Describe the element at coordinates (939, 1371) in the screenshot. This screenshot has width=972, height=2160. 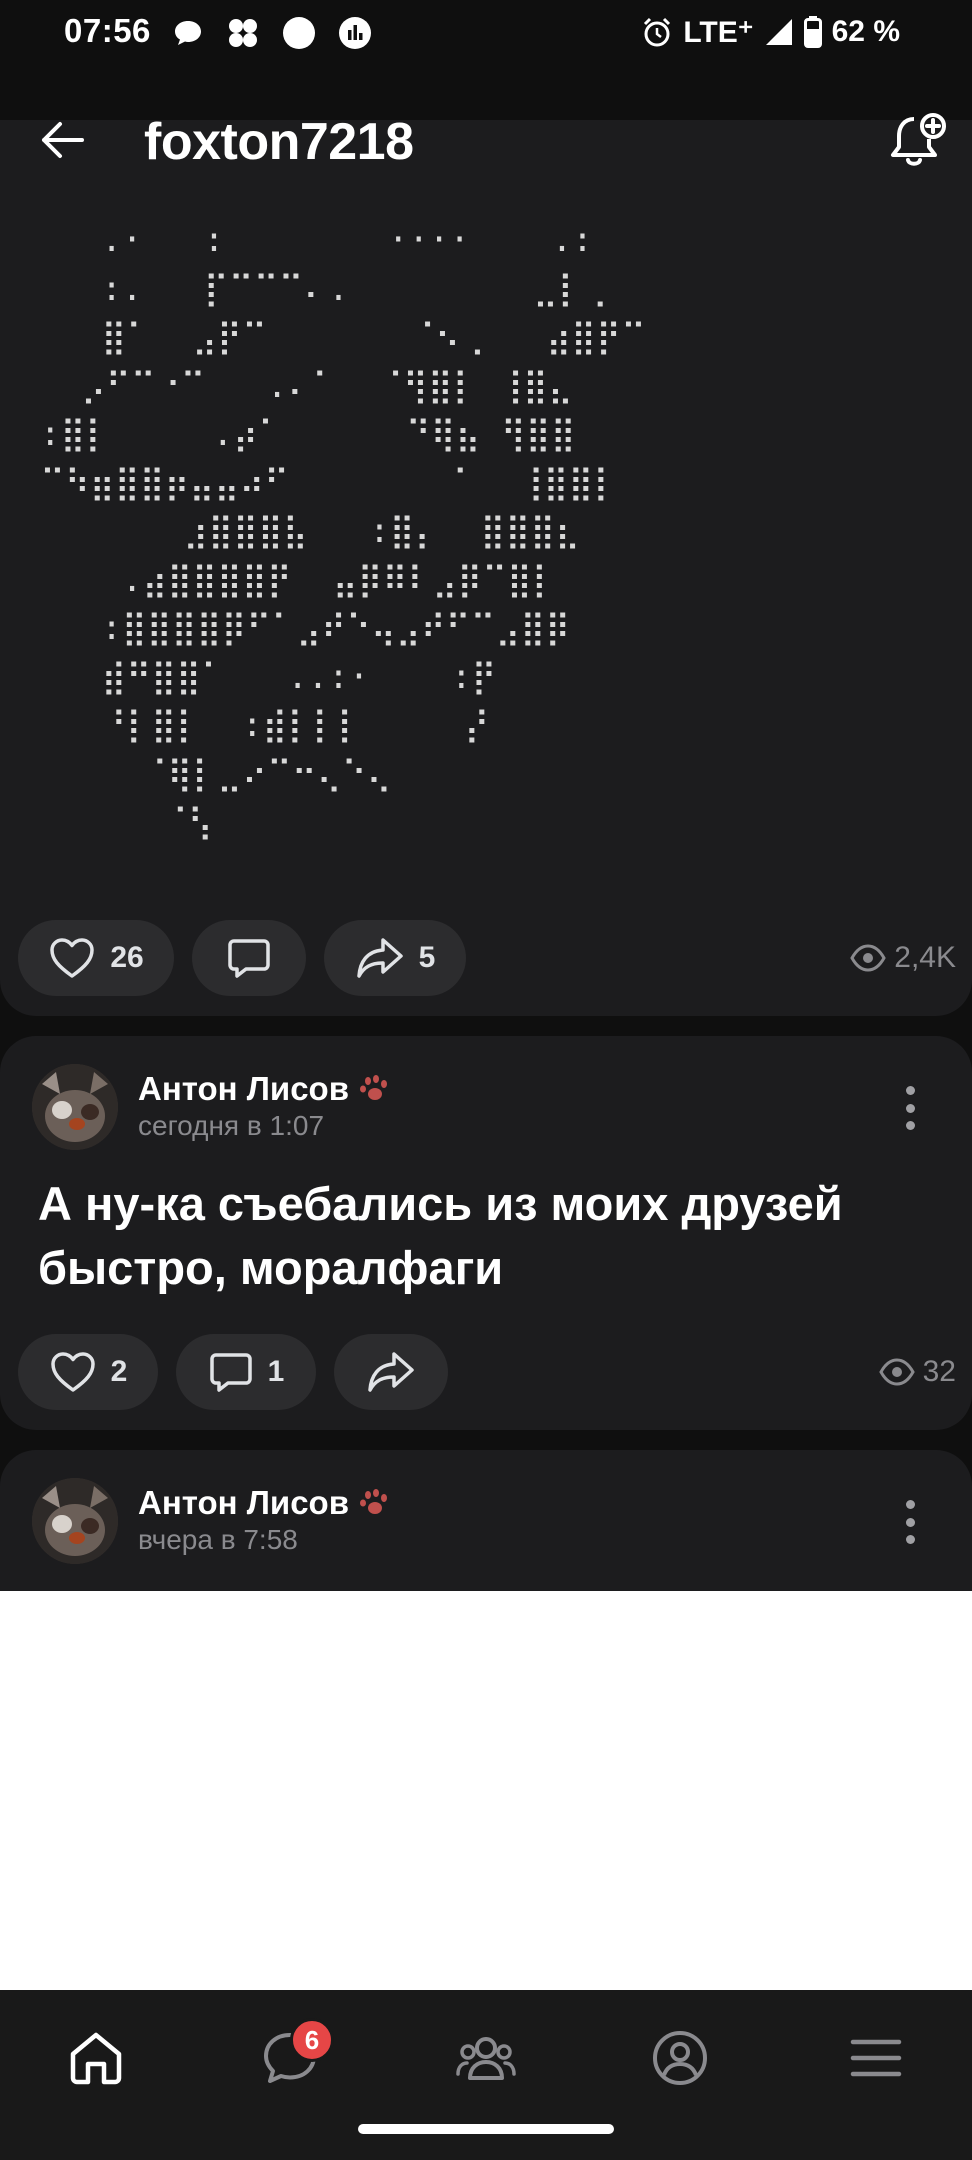
I see `view-count: 32` at that location.